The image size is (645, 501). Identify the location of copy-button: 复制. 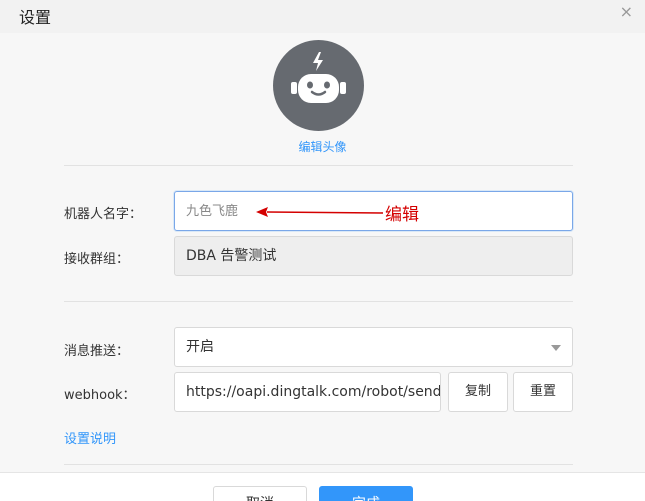
(478, 392).